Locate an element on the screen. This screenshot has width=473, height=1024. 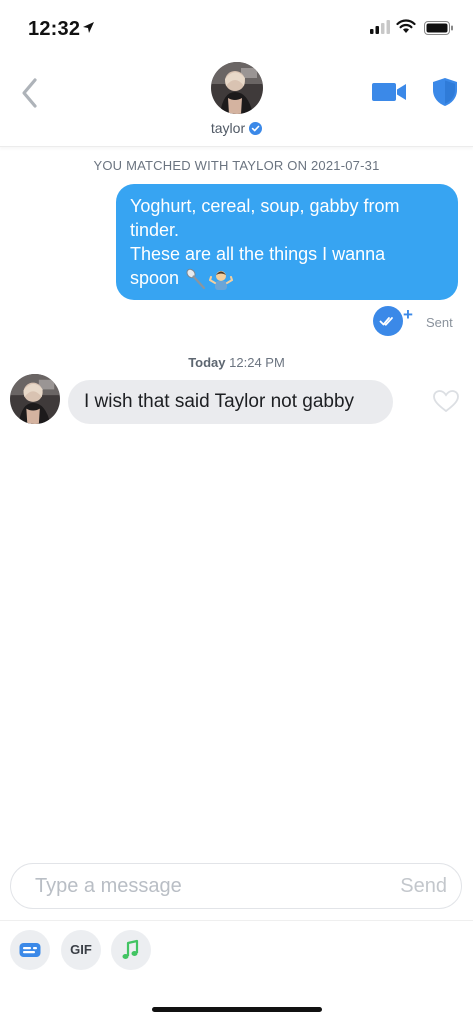
chat-header: taylor is located at coordinates (236, 101).